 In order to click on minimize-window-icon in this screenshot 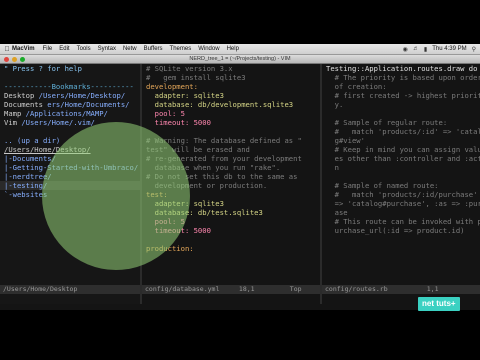, I will do `click(14, 59)`.